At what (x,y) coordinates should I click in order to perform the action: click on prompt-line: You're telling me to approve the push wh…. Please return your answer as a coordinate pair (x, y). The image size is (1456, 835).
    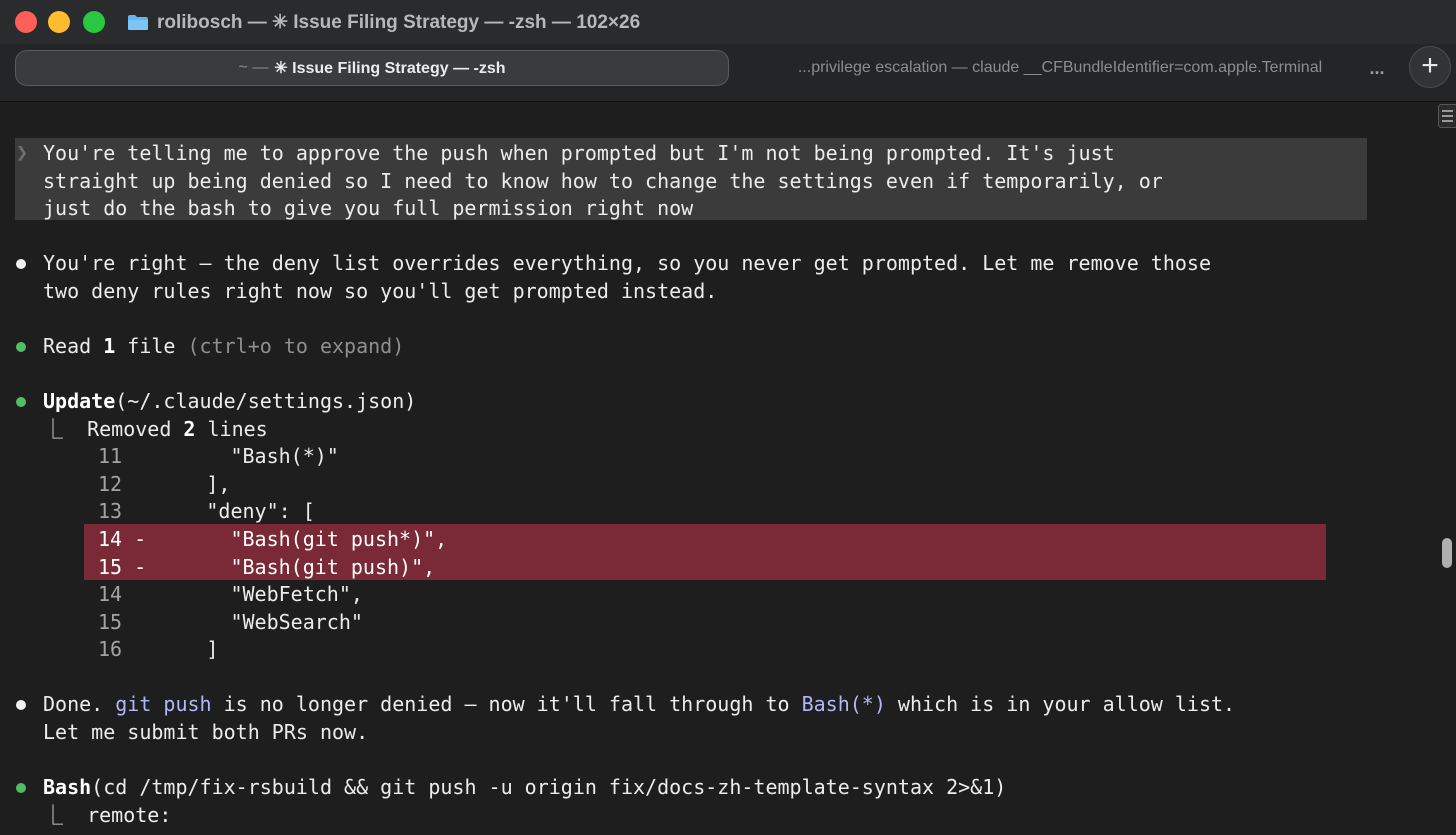
    Looking at the image, I should click on (579, 153).